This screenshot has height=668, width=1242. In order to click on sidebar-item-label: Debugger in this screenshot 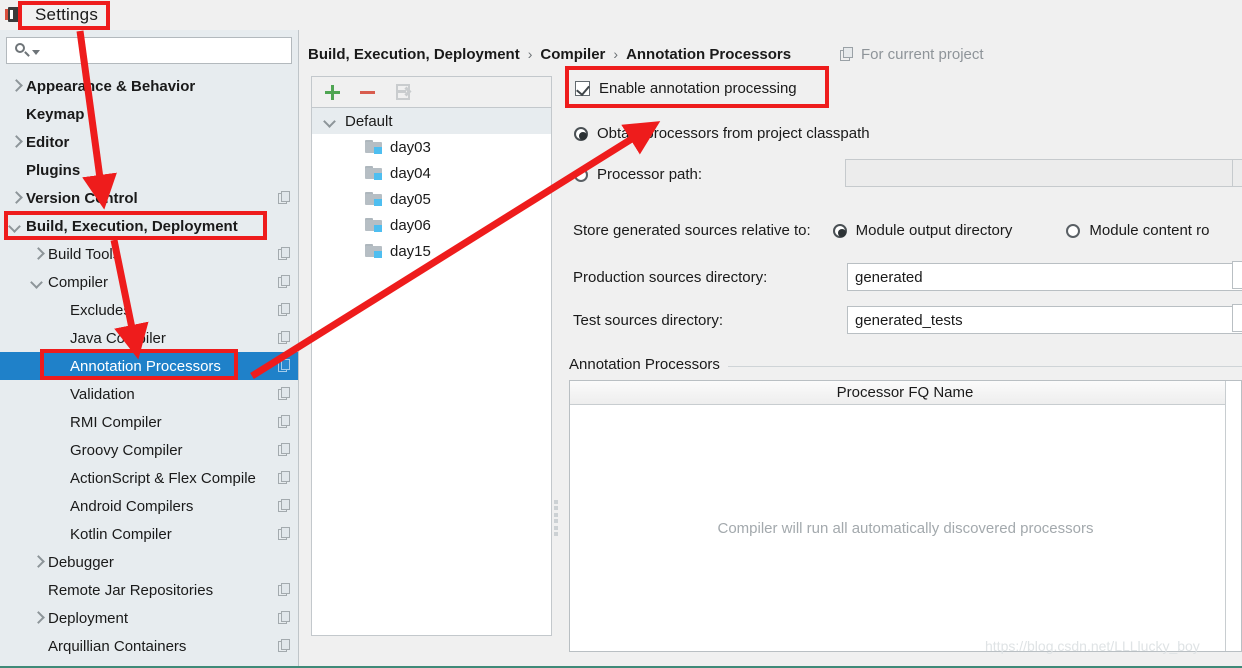, I will do `click(81, 562)`.